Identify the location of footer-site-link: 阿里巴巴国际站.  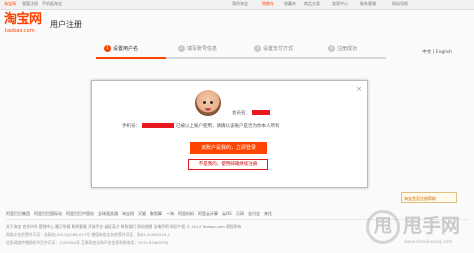
(48, 214).